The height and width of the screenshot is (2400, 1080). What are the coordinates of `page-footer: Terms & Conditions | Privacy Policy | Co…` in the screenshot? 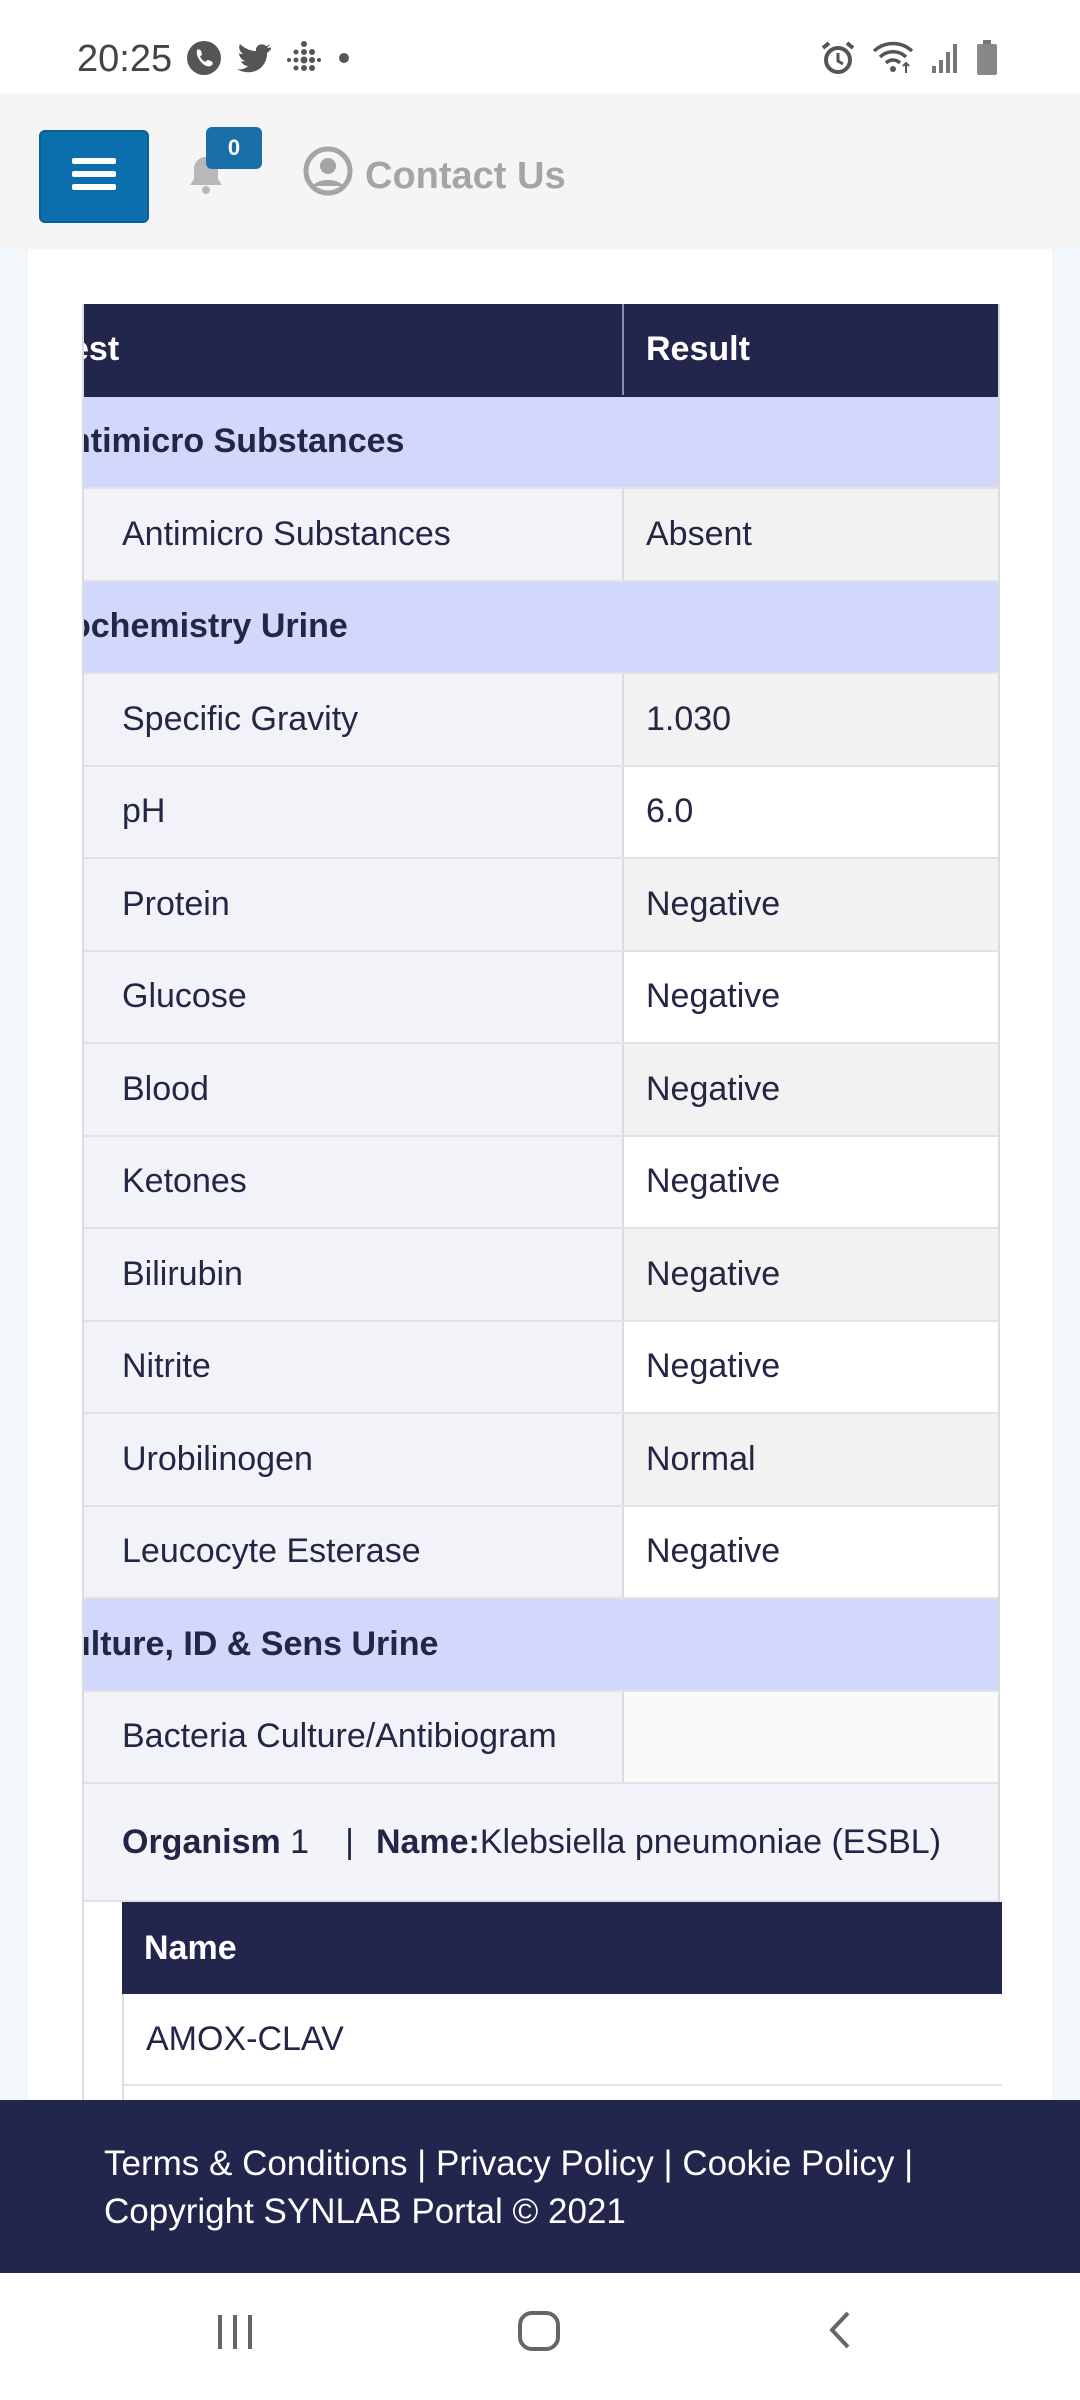 It's located at (540, 2186).